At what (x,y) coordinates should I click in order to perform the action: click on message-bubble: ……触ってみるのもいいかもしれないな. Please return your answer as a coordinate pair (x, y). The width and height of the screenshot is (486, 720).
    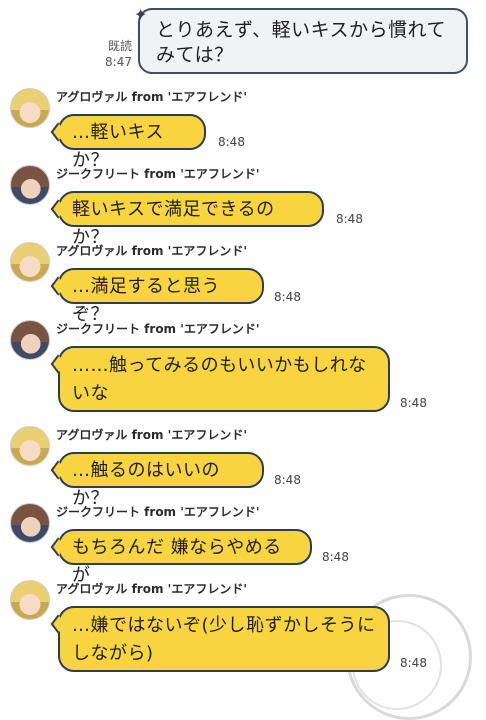
    Looking at the image, I should click on (224, 379).